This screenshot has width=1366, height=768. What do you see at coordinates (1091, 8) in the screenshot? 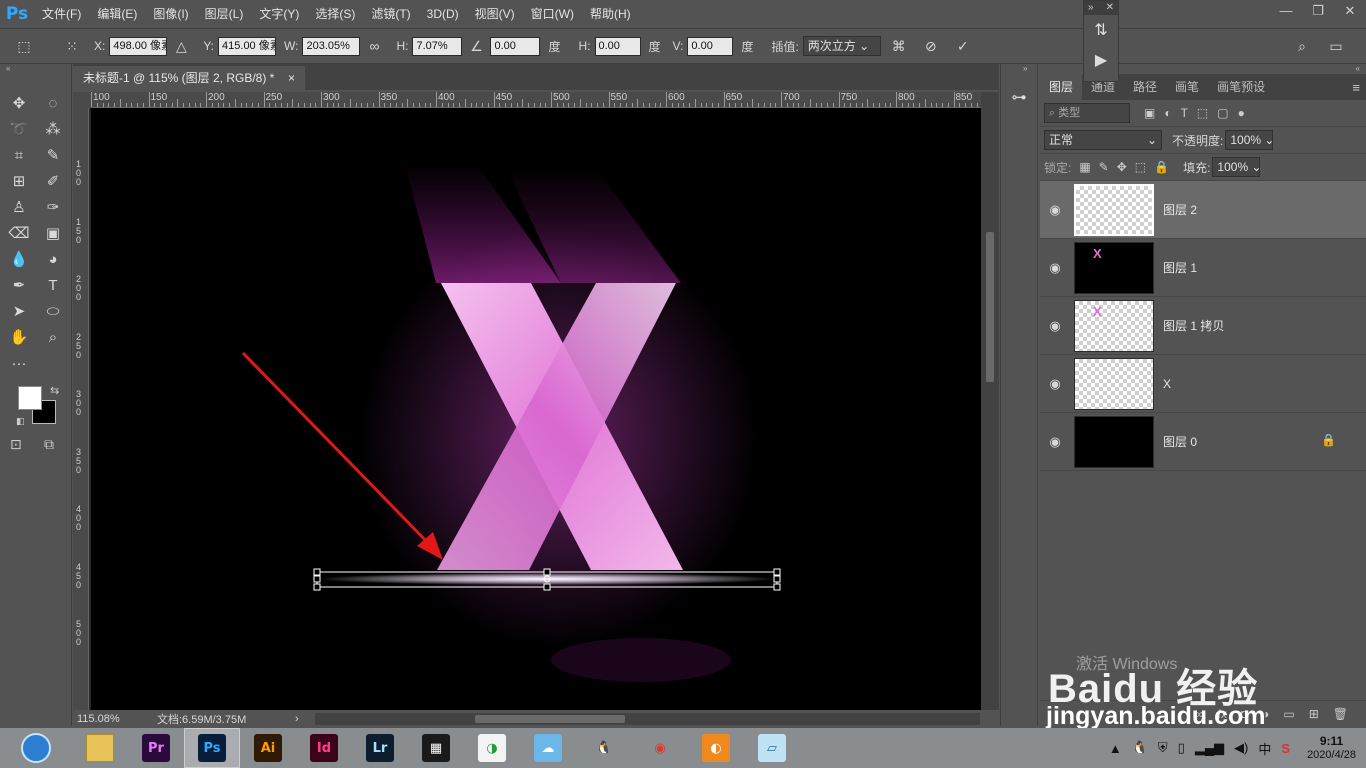
I see `expand-icon: »` at bounding box center [1091, 8].